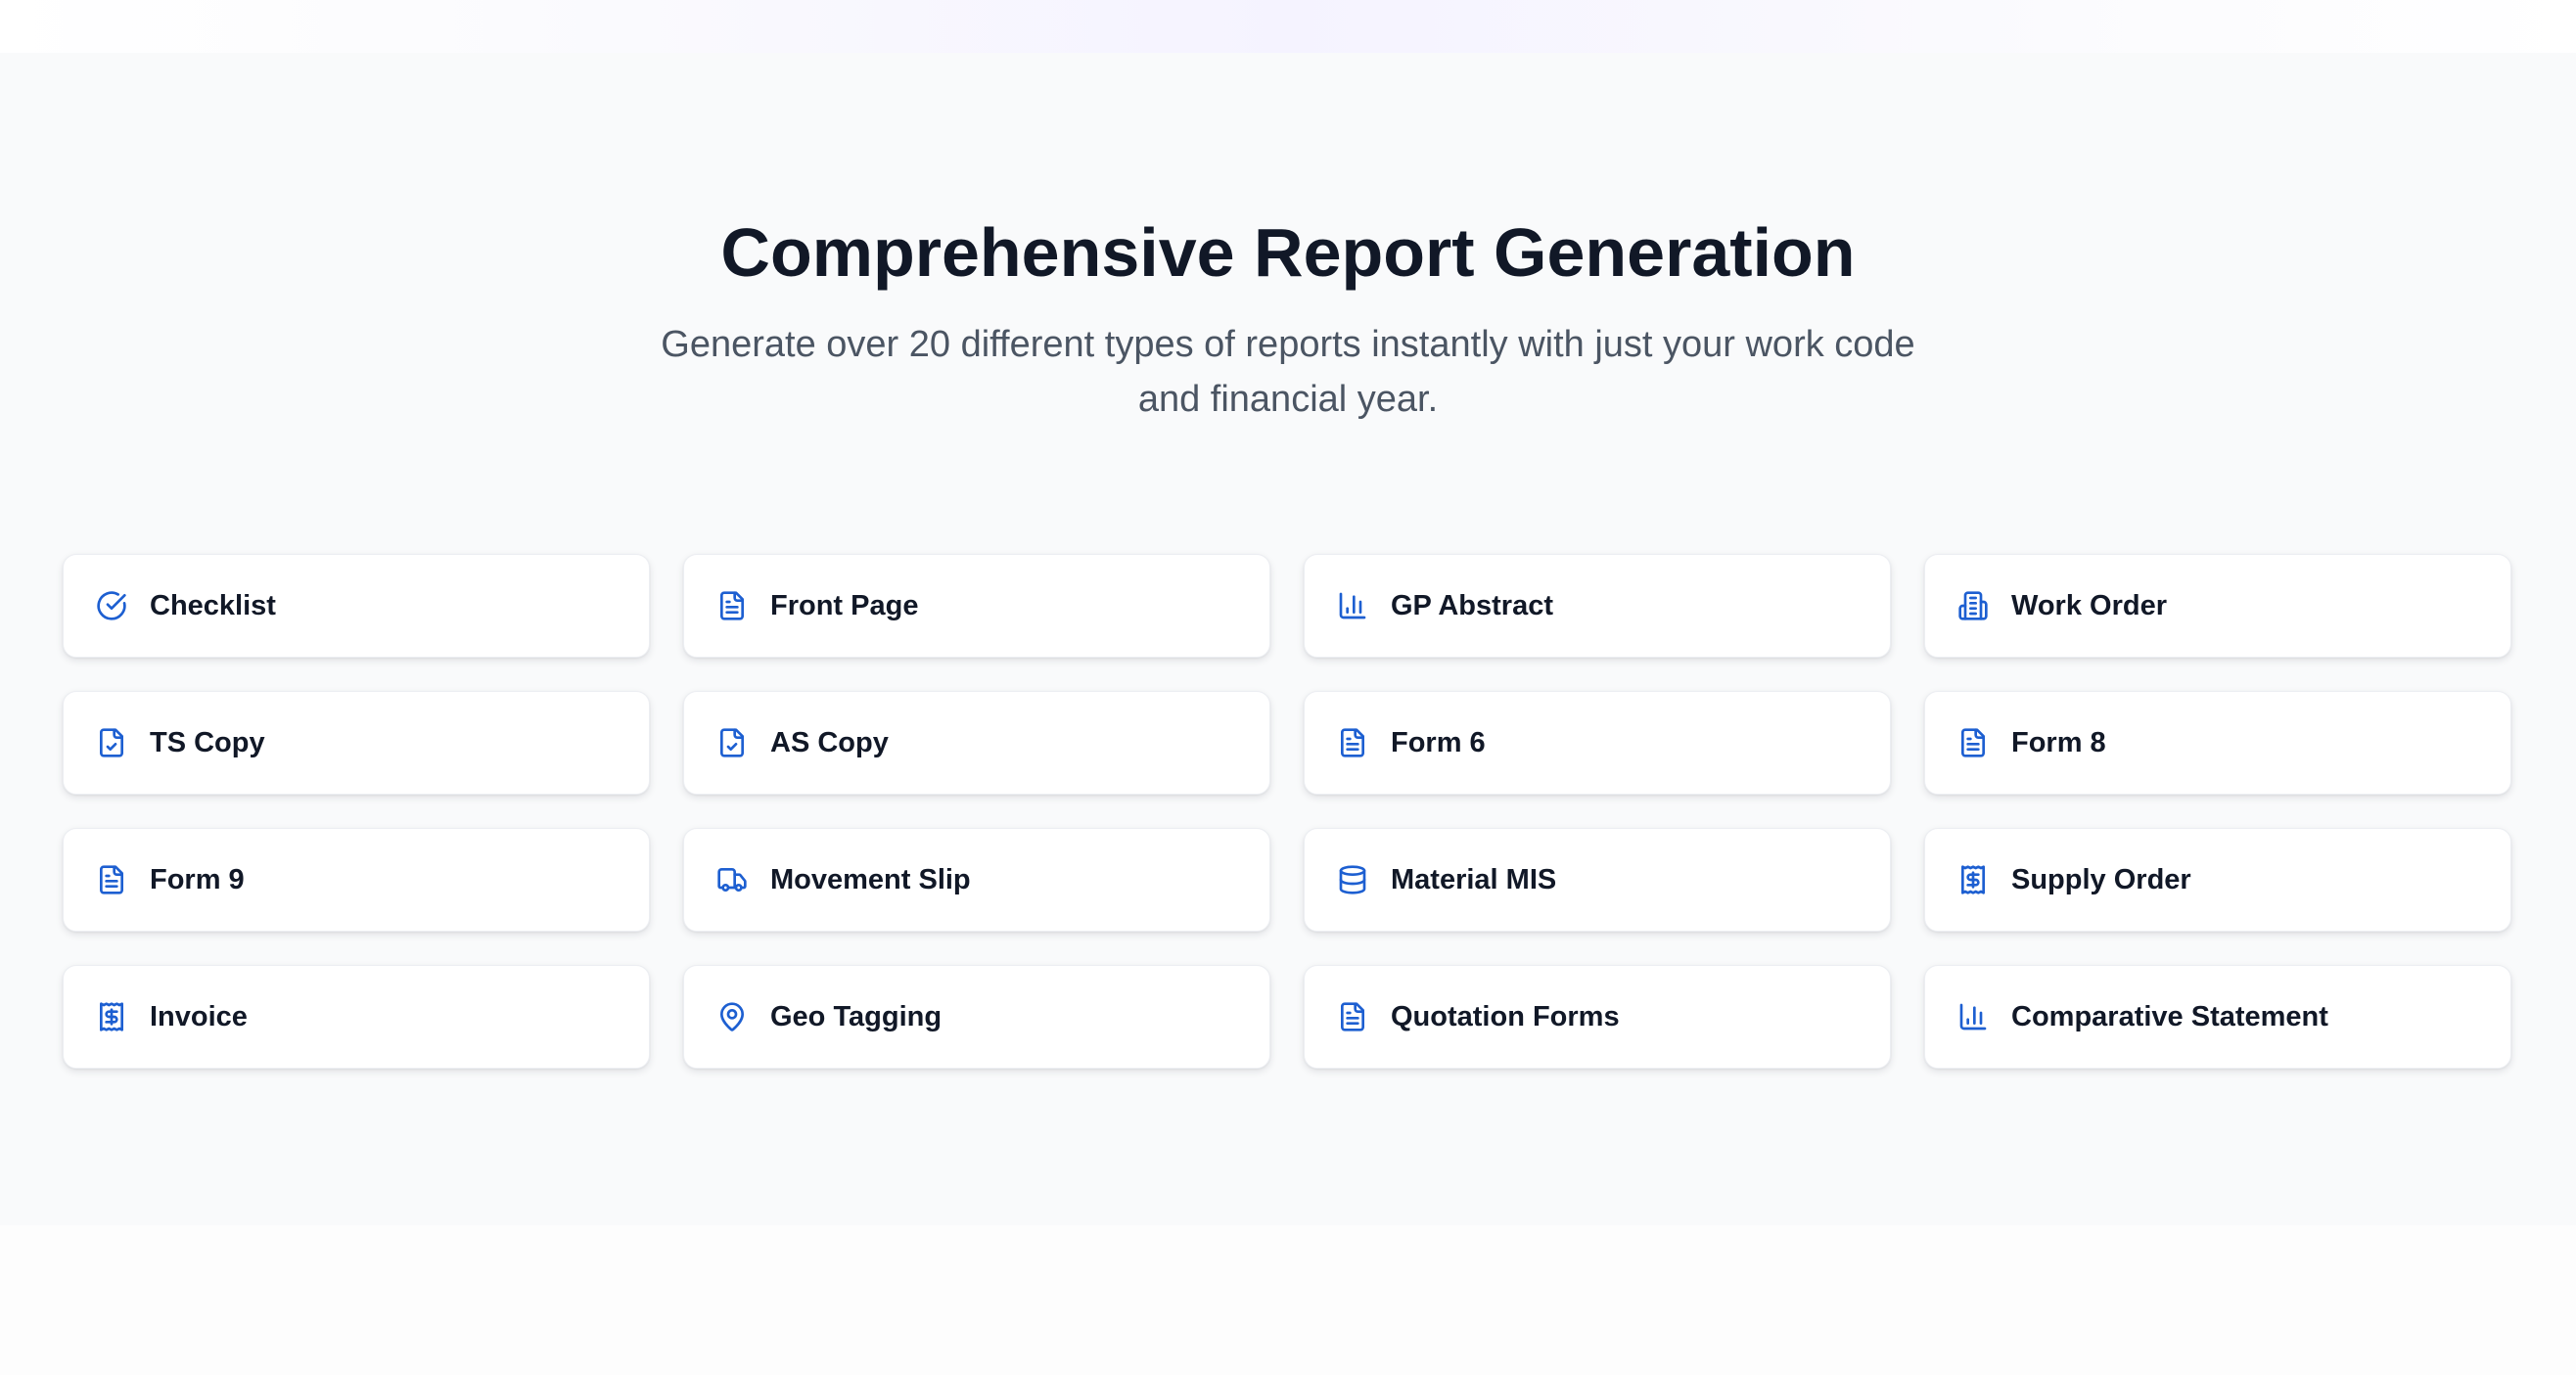 This screenshot has width=2576, height=1375. What do you see at coordinates (871, 879) in the screenshot?
I see `report-label: Movement Slip` at bounding box center [871, 879].